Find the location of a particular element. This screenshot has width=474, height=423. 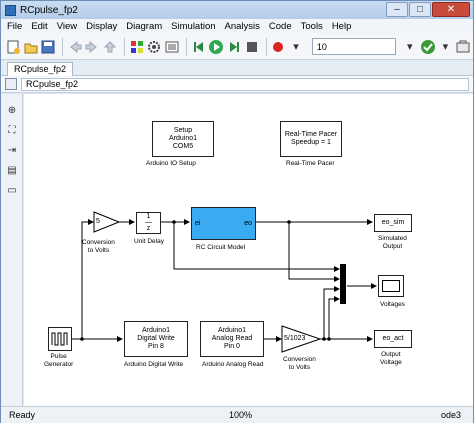

pulse-generator-label: Pulse Generator is located at coordinates (59, 360).